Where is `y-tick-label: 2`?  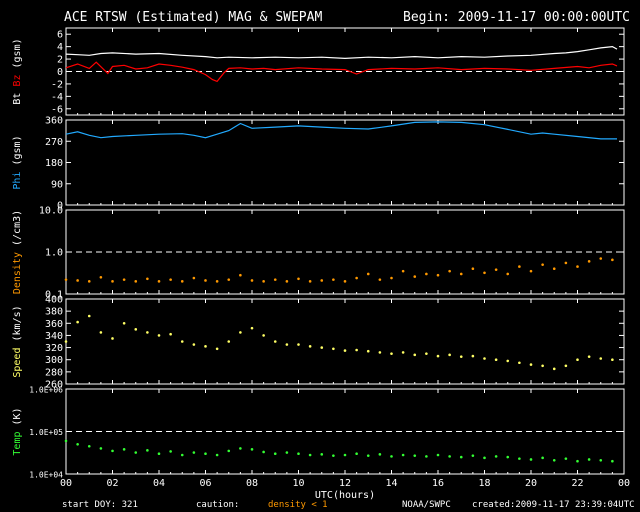
y-tick-label: 2 is located at coordinates (60, 60).